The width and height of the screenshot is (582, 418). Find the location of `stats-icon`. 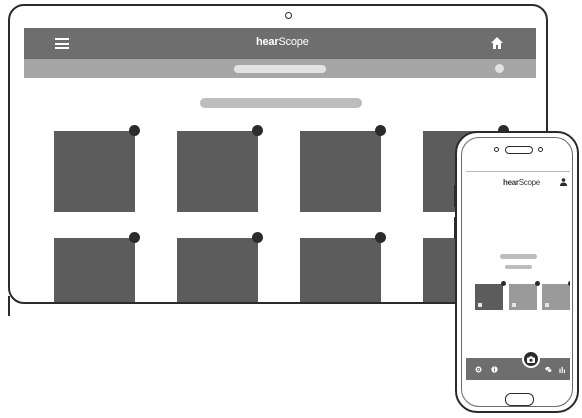

stats-icon is located at coordinates (562, 369).